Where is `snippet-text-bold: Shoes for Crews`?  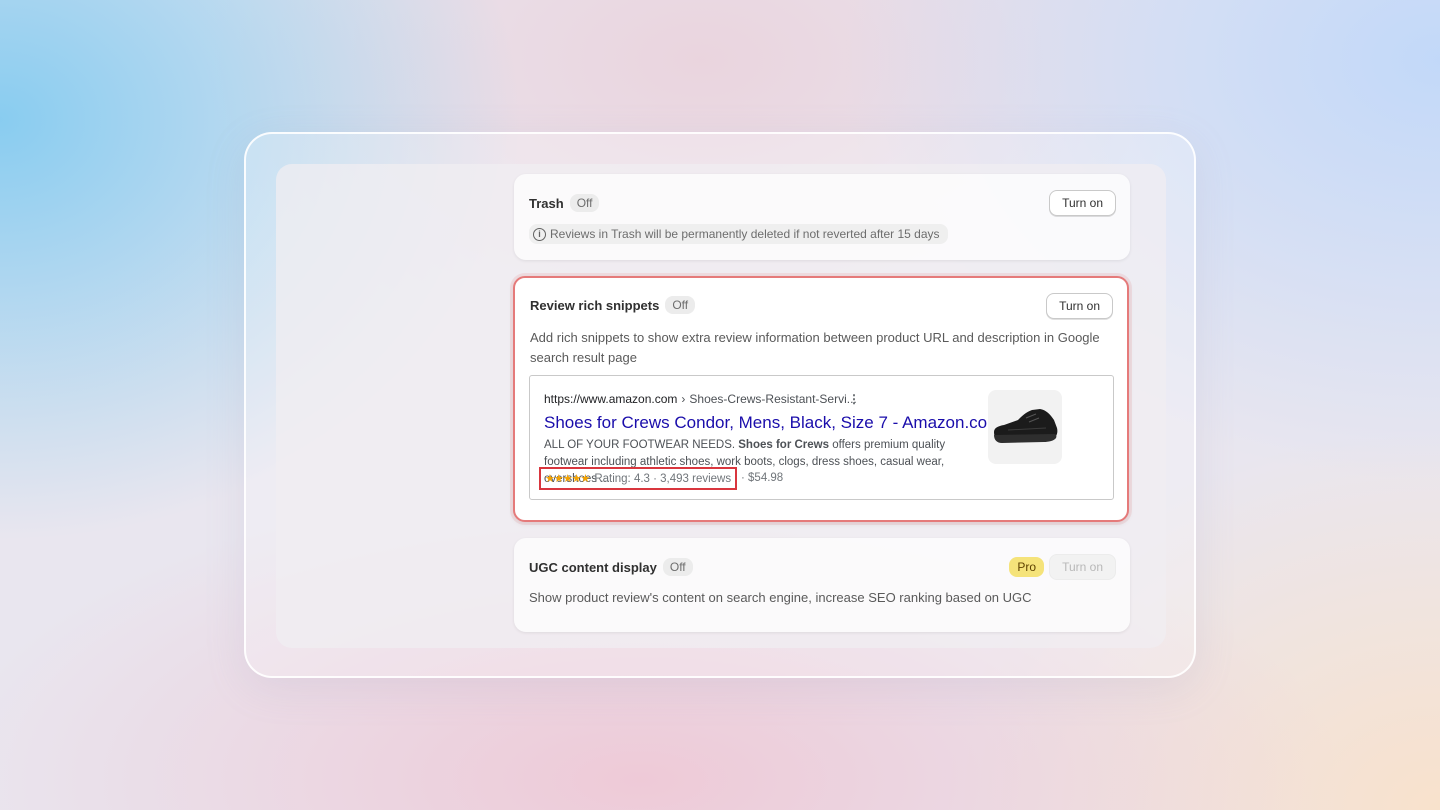 snippet-text-bold: Shoes for Crews is located at coordinates (784, 445).